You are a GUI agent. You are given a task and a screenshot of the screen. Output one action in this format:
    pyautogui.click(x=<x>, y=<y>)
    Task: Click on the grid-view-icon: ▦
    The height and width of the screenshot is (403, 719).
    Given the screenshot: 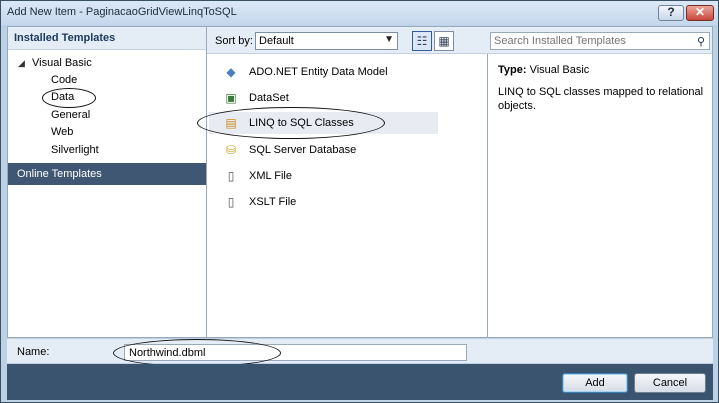 What is the action you would take?
    pyautogui.click(x=444, y=41)
    